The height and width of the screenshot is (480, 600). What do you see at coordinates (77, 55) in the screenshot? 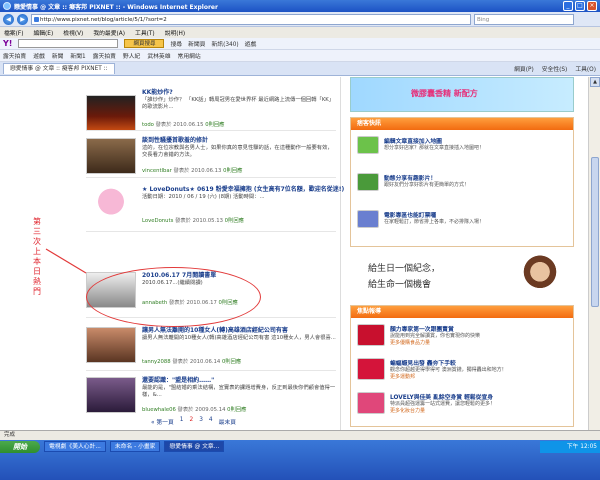
I see `link-item: 新聞1` at bounding box center [77, 55].